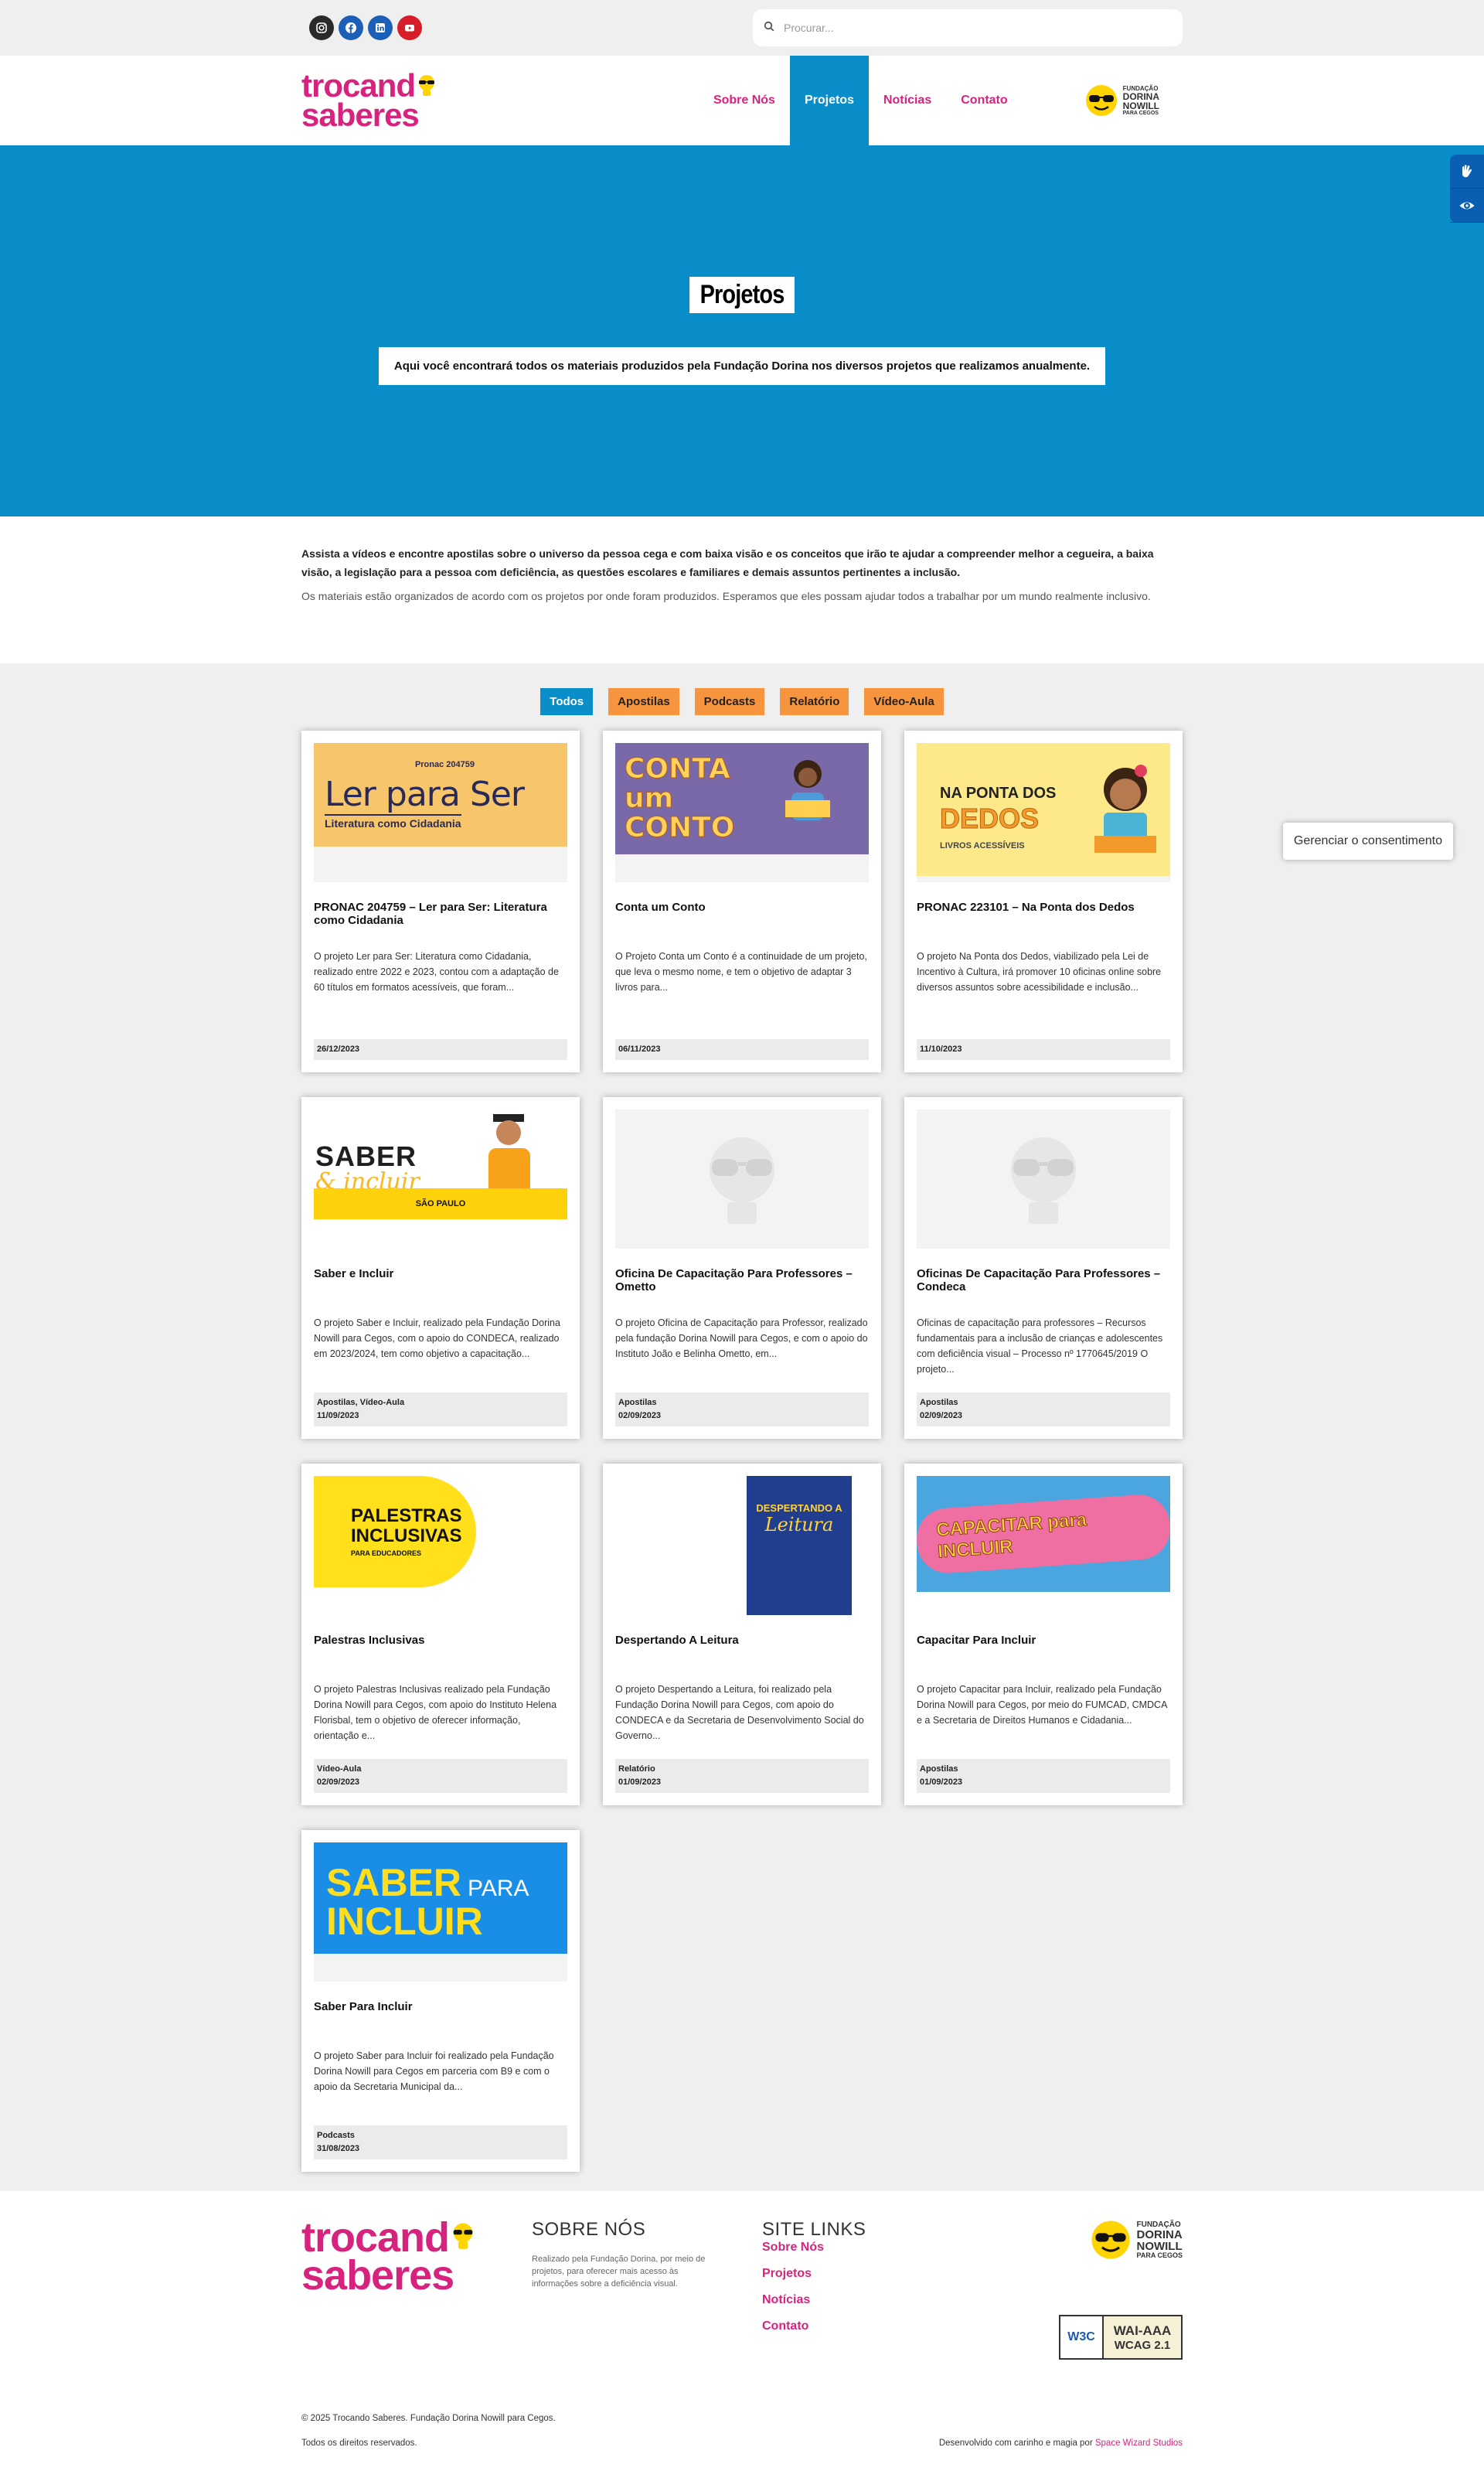 This screenshot has height=2471, width=1484. I want to click on thumb-subheading: Leitura, so click(799, 1524).